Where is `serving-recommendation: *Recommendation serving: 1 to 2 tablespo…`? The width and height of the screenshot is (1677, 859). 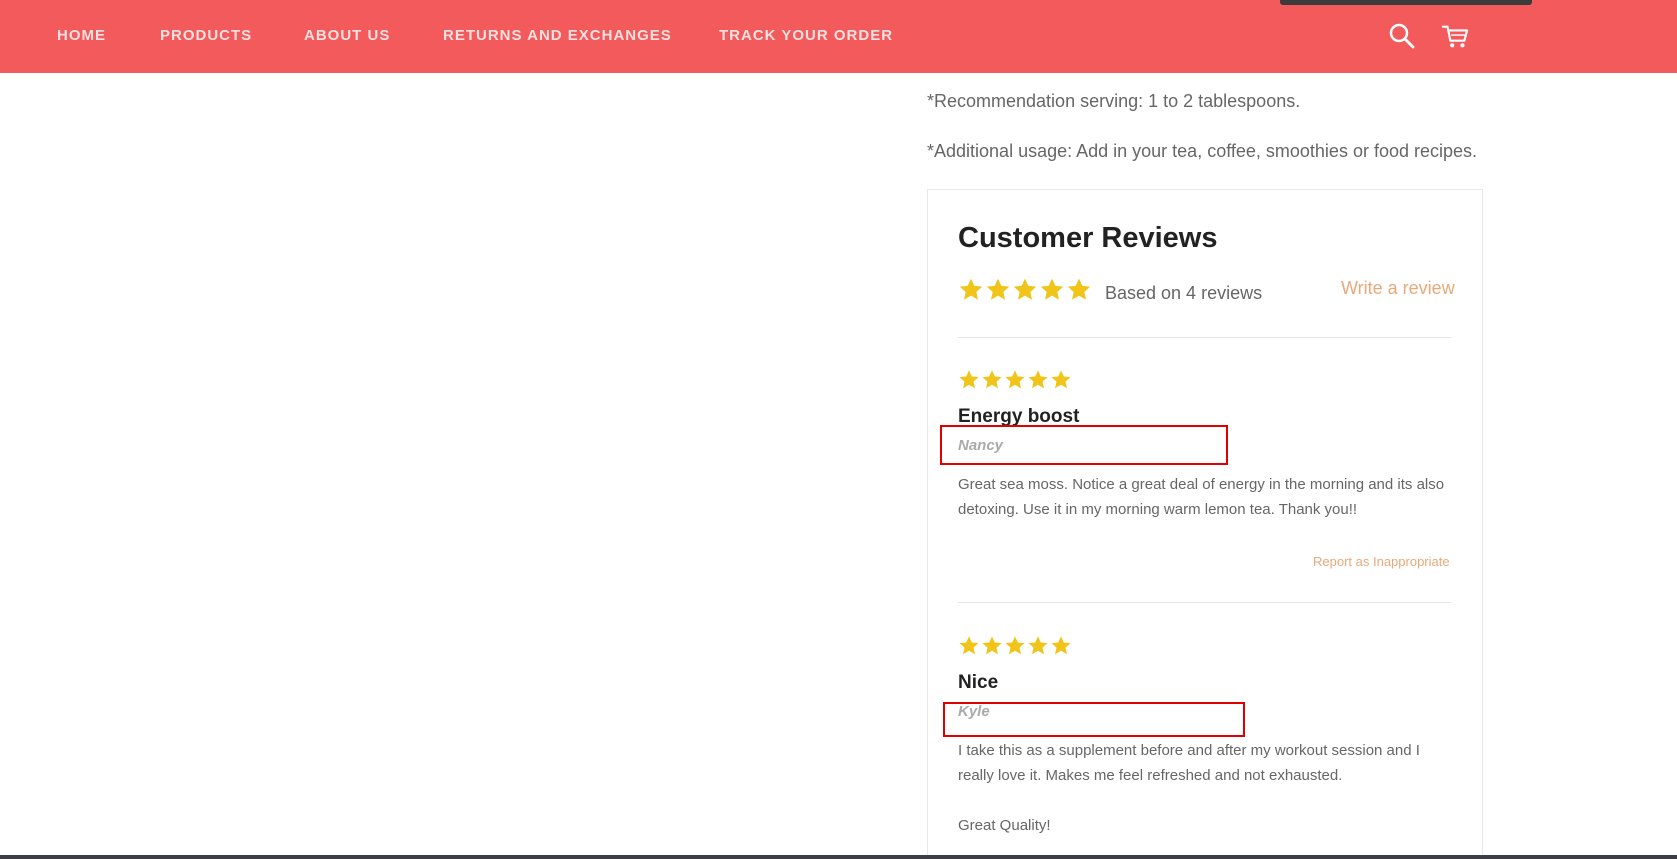
serving-recommendation: *Recommendation serving: 1 to 2 tablespo… is located at coordinates (1114, 101).